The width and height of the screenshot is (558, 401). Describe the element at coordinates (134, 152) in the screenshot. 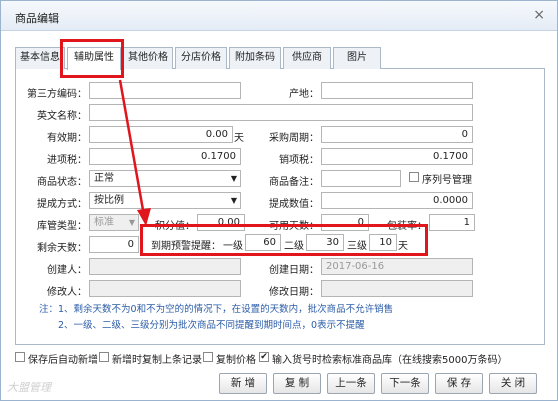

I see `annotation-arrow-icon` at that location.